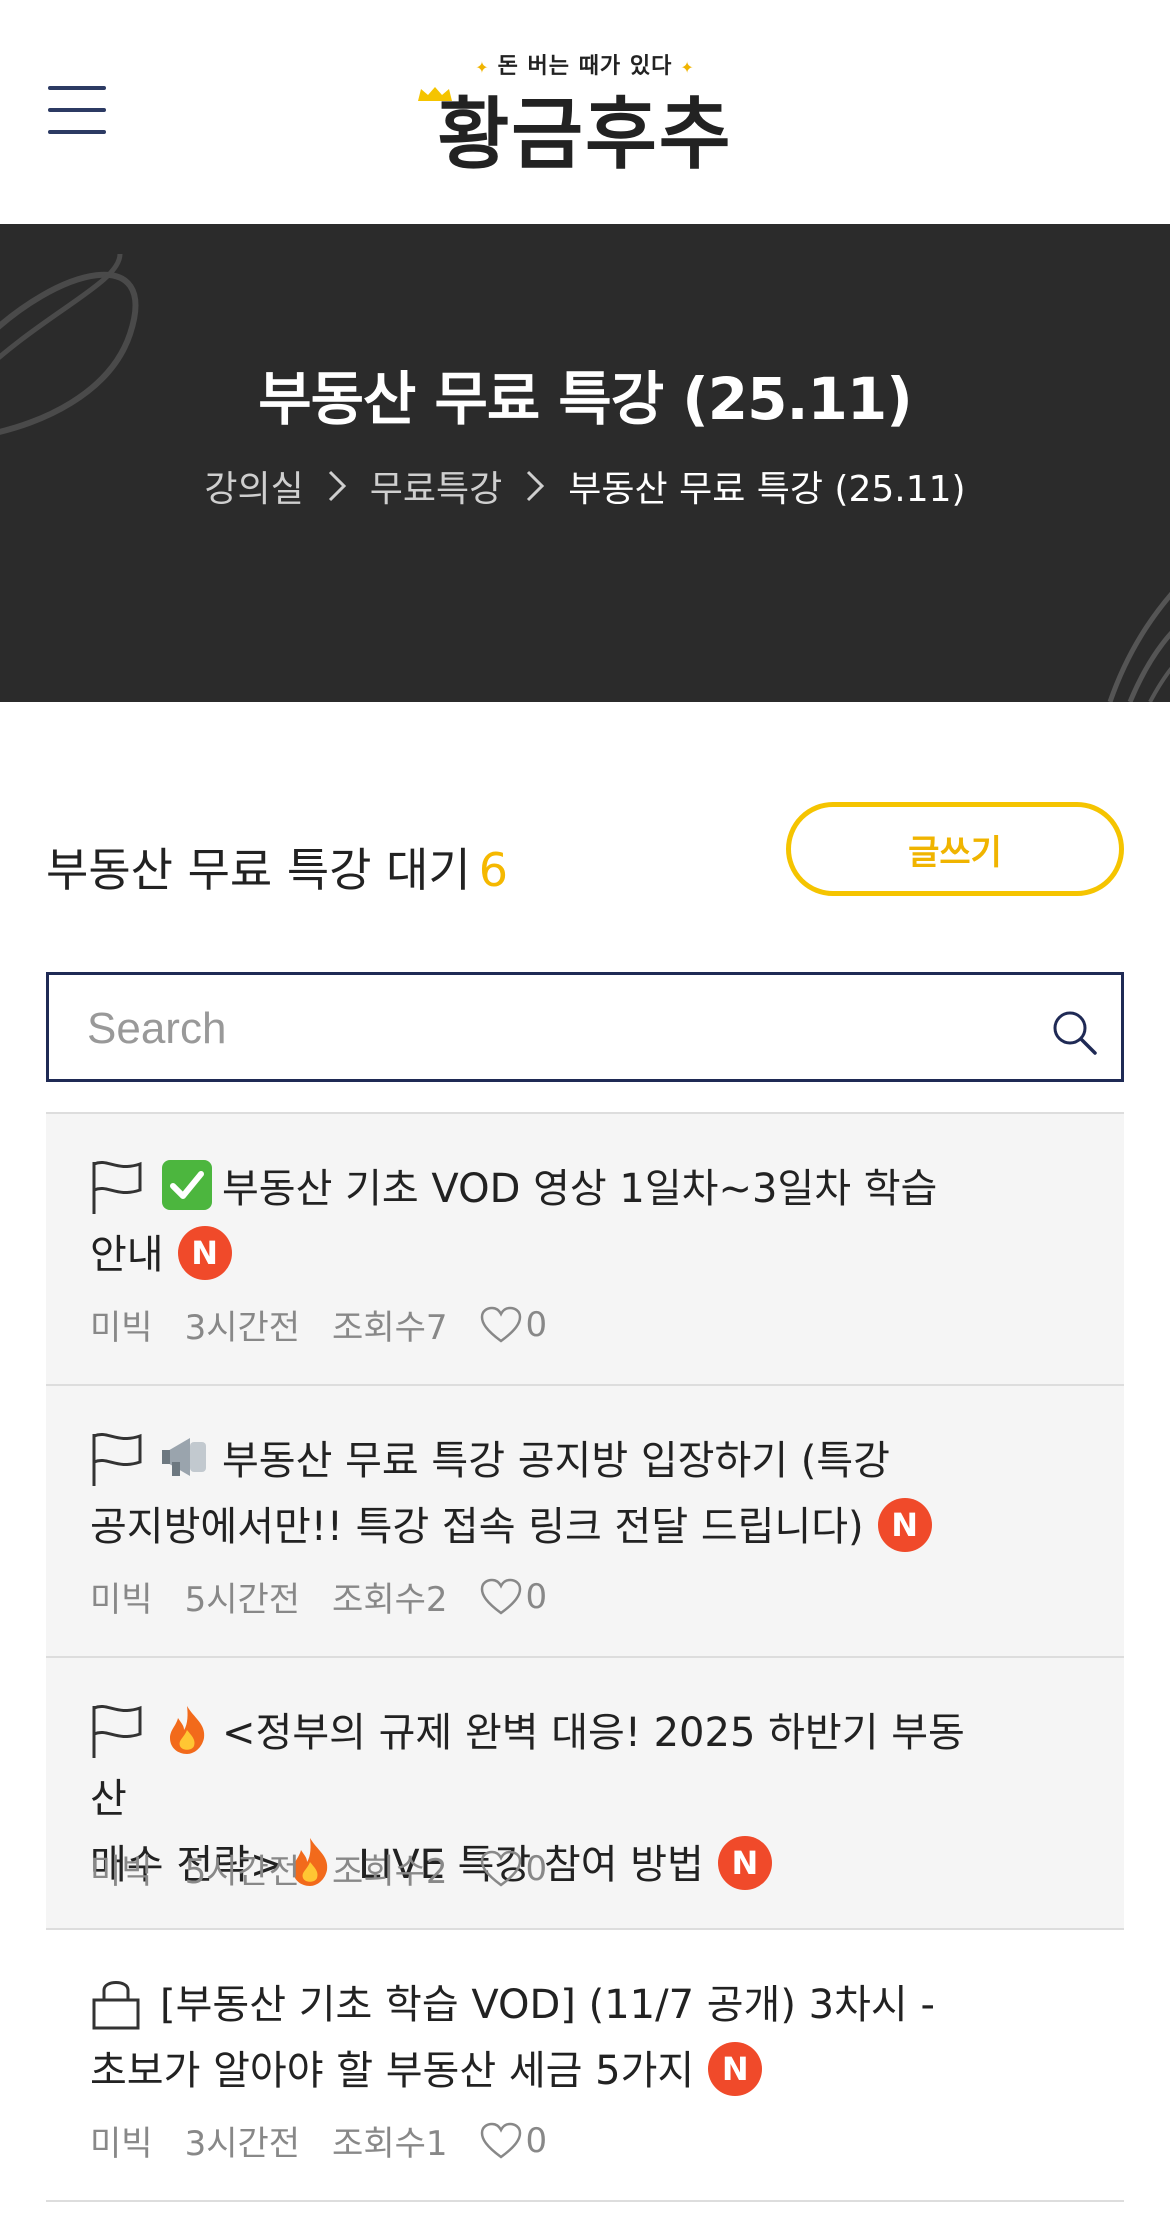 This screenshot has width=1170, height=2216. Describe the element at coordinates (493, 870) in the screenshot. I see `post-count: 6` at that location.